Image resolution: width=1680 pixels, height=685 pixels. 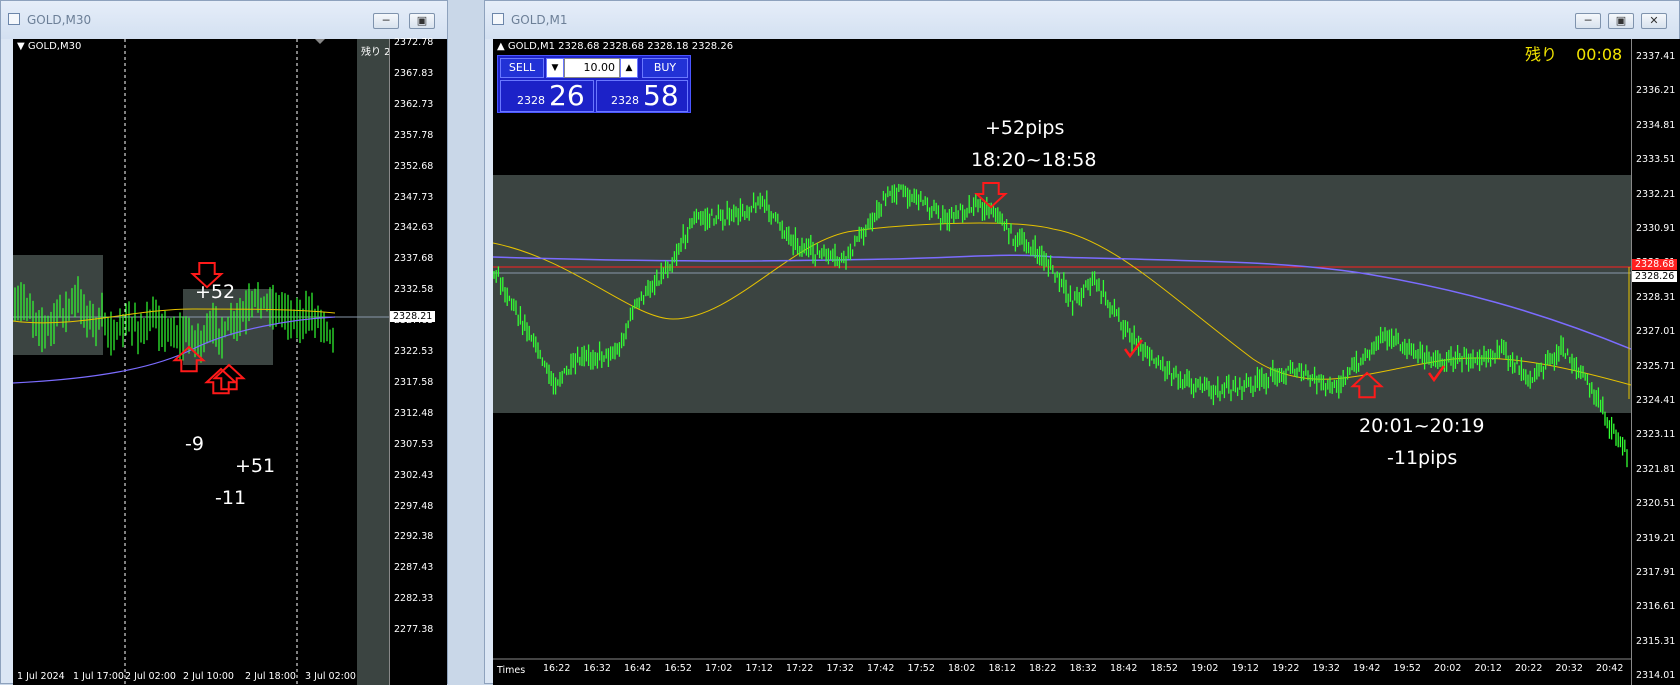 I want to click on x-tick-label: 2 Jul 10:00, so click(x=208, y=676).